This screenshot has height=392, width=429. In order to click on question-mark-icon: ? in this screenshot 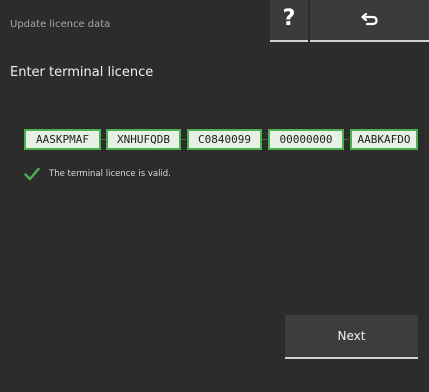, I will do `click(289, 18)`.